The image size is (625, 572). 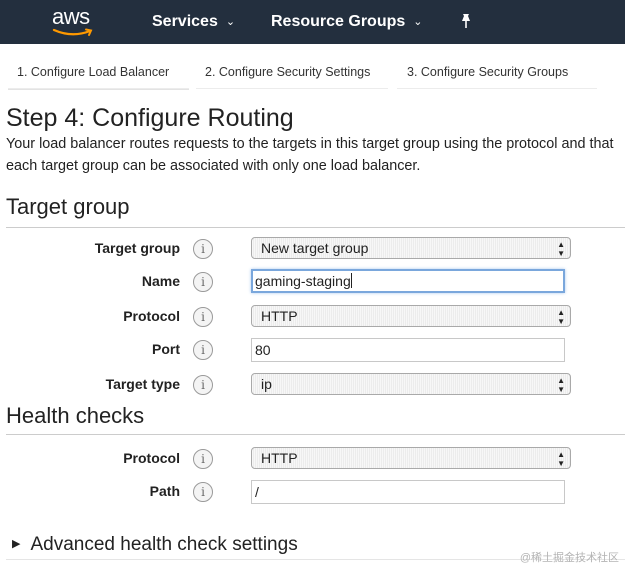 I want to click on name-input: gaming-staging, so click(x=408, y=281).